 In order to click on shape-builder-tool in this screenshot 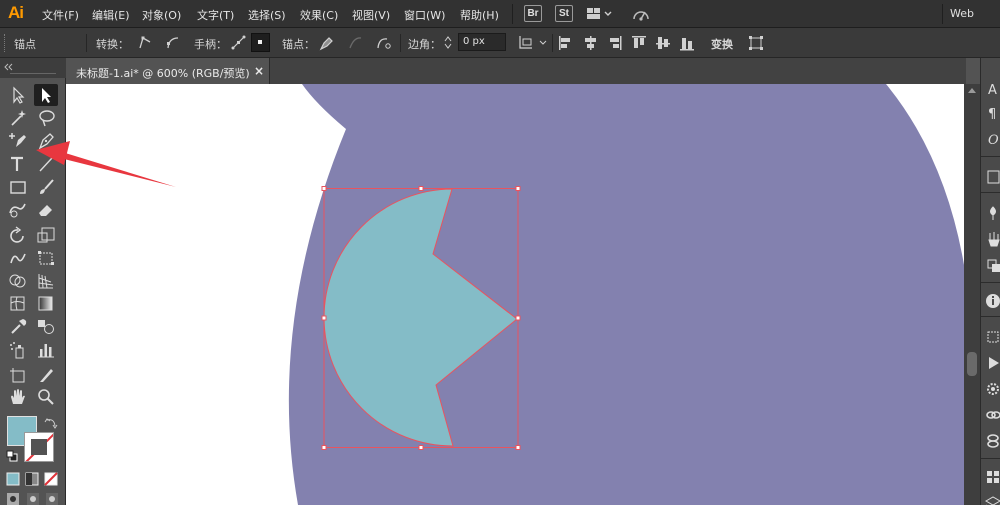, I will do `click(18, 281)`.